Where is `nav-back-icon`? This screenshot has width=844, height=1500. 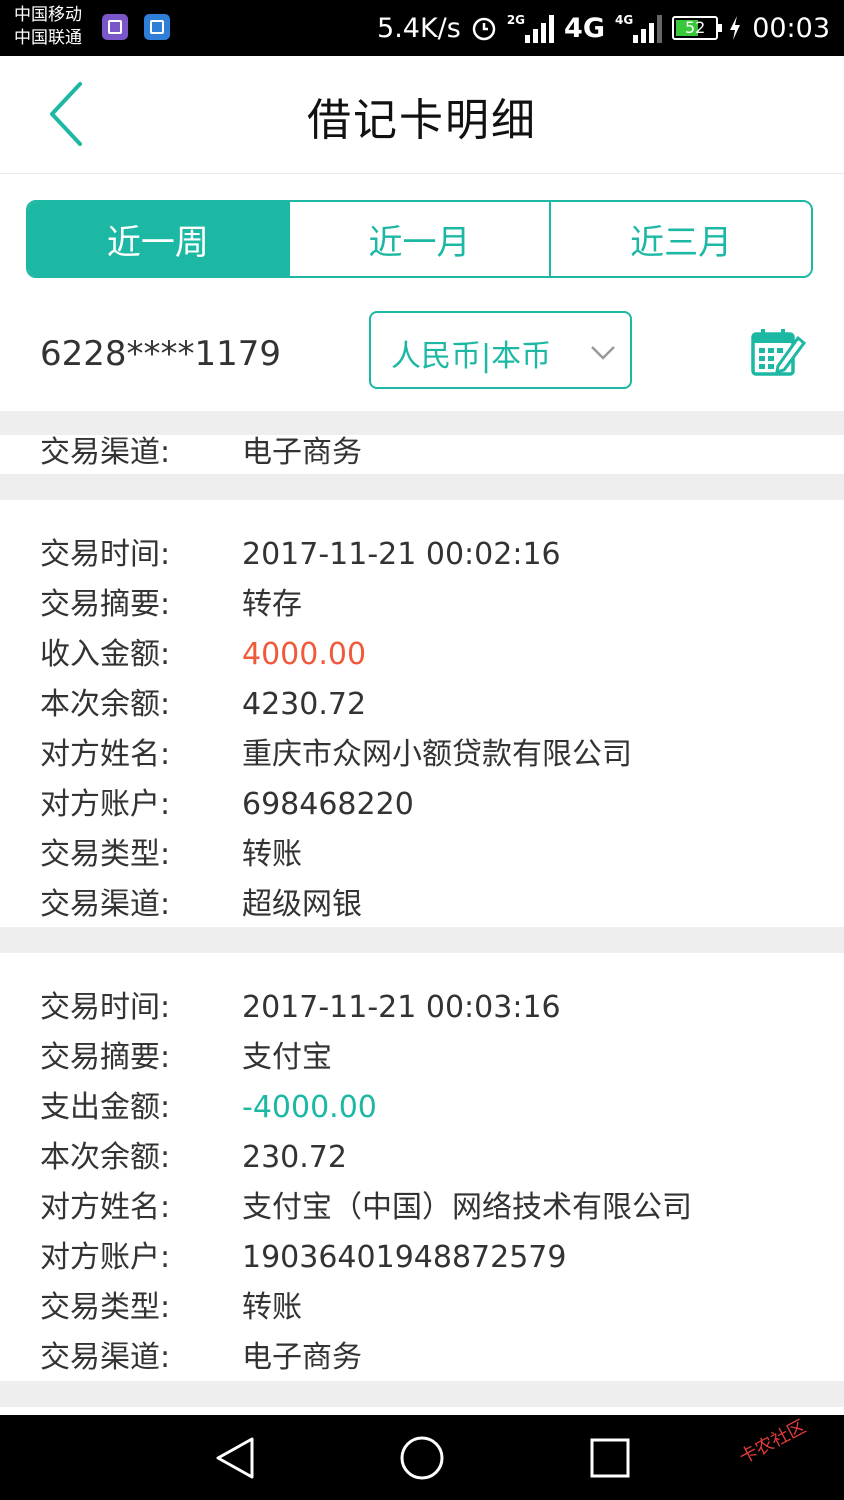
nav-back-icon is located at coordinates (235, 1458).